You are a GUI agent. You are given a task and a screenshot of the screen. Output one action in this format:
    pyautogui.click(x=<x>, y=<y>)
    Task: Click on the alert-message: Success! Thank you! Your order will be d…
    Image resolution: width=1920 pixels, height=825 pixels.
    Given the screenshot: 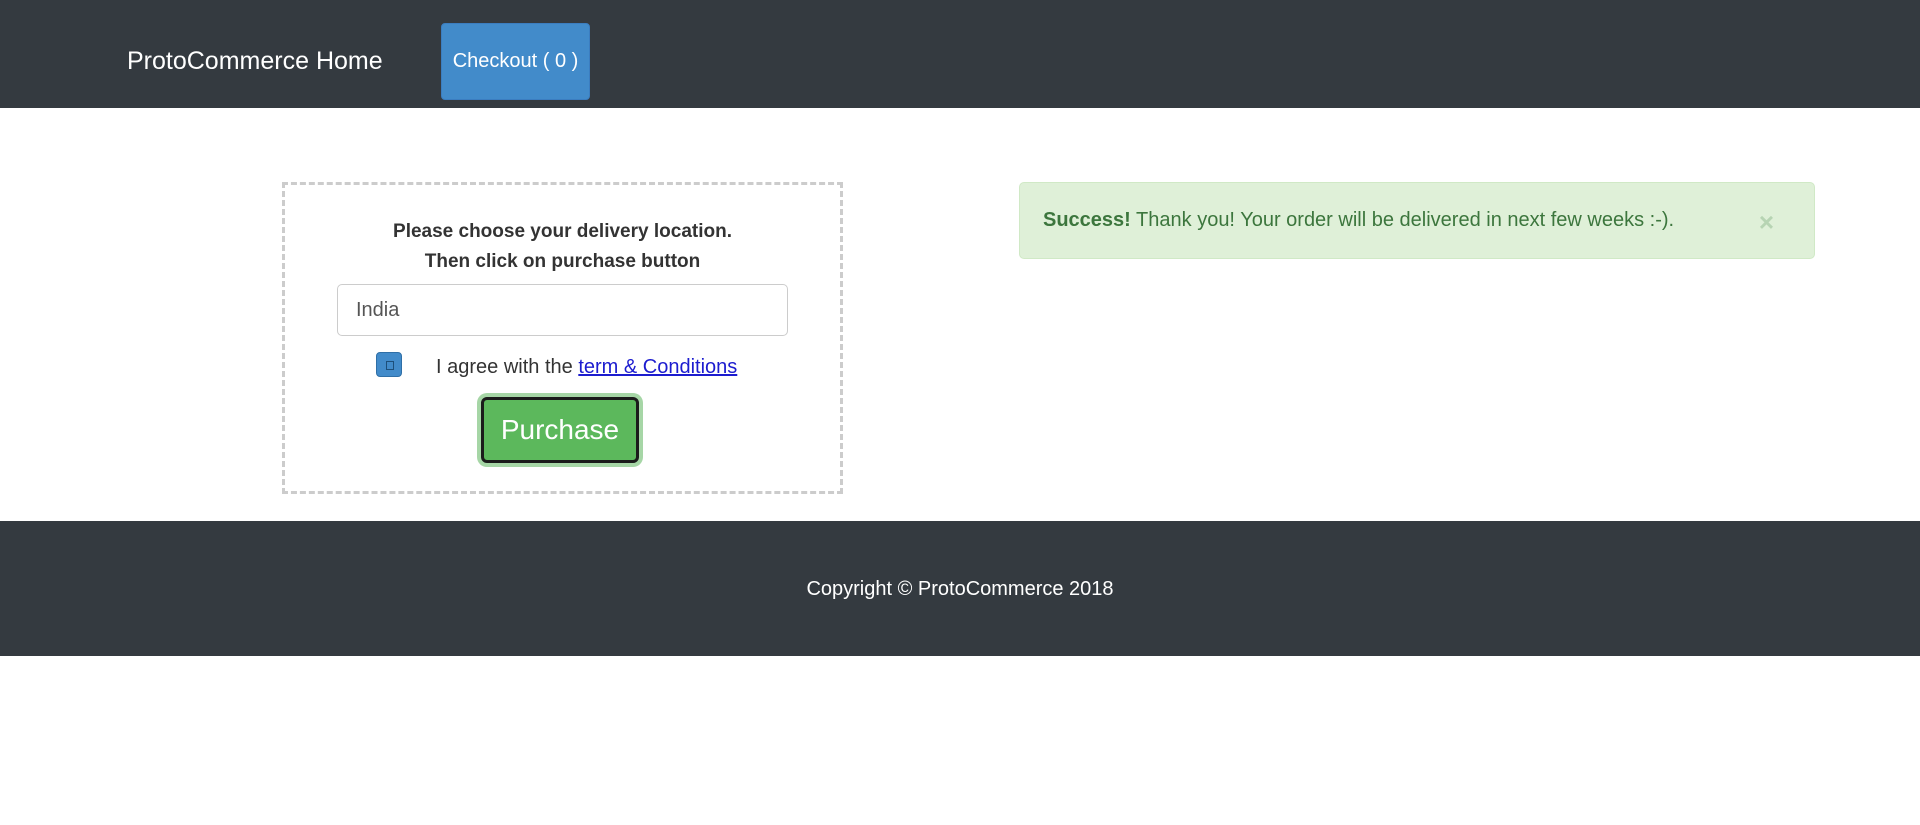 What is the action you would take?
    pyautogui.click(x=1358, y=220)
    